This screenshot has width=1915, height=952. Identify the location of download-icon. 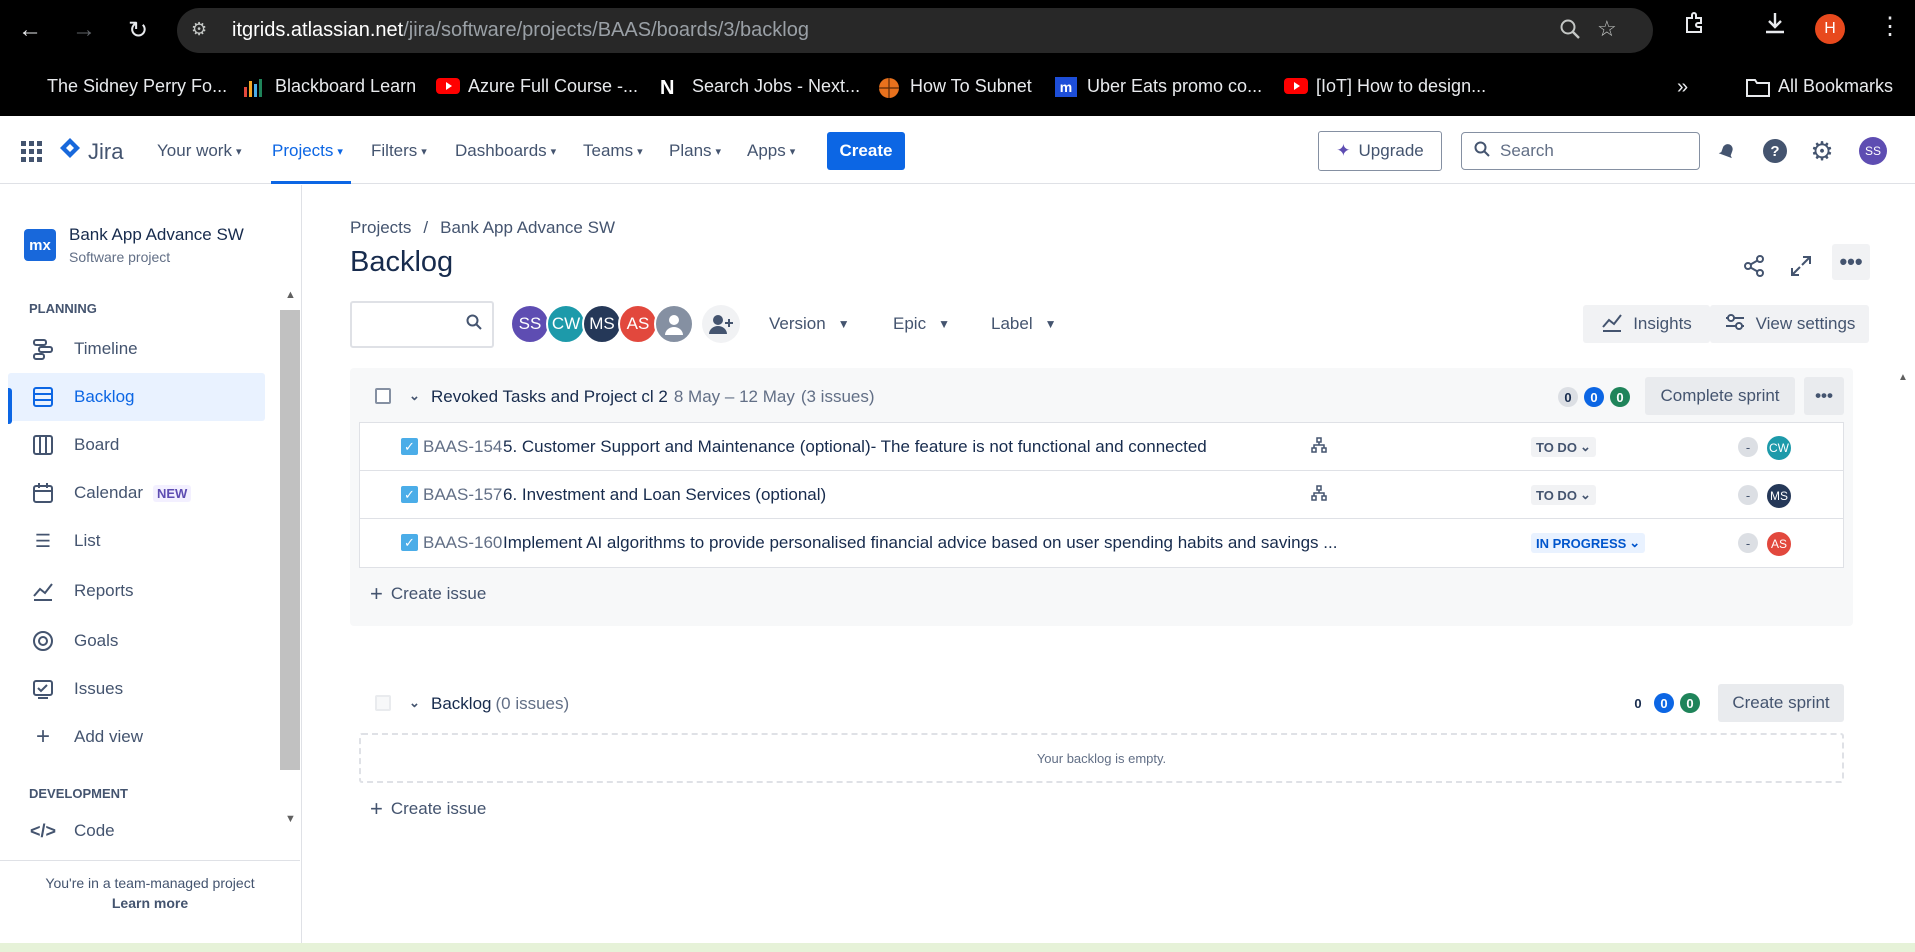
(1775, 26).